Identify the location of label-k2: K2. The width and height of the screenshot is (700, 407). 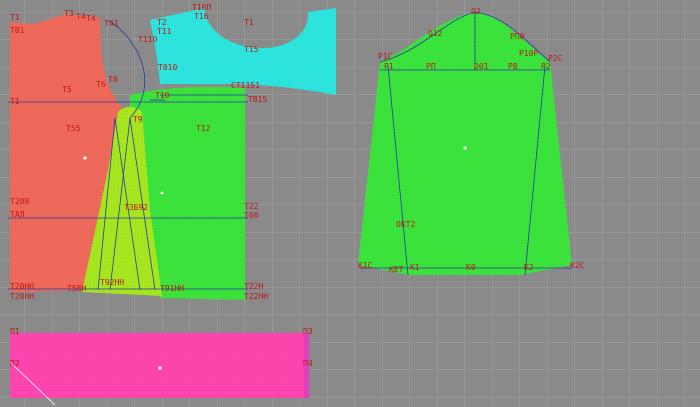
(529, 267).